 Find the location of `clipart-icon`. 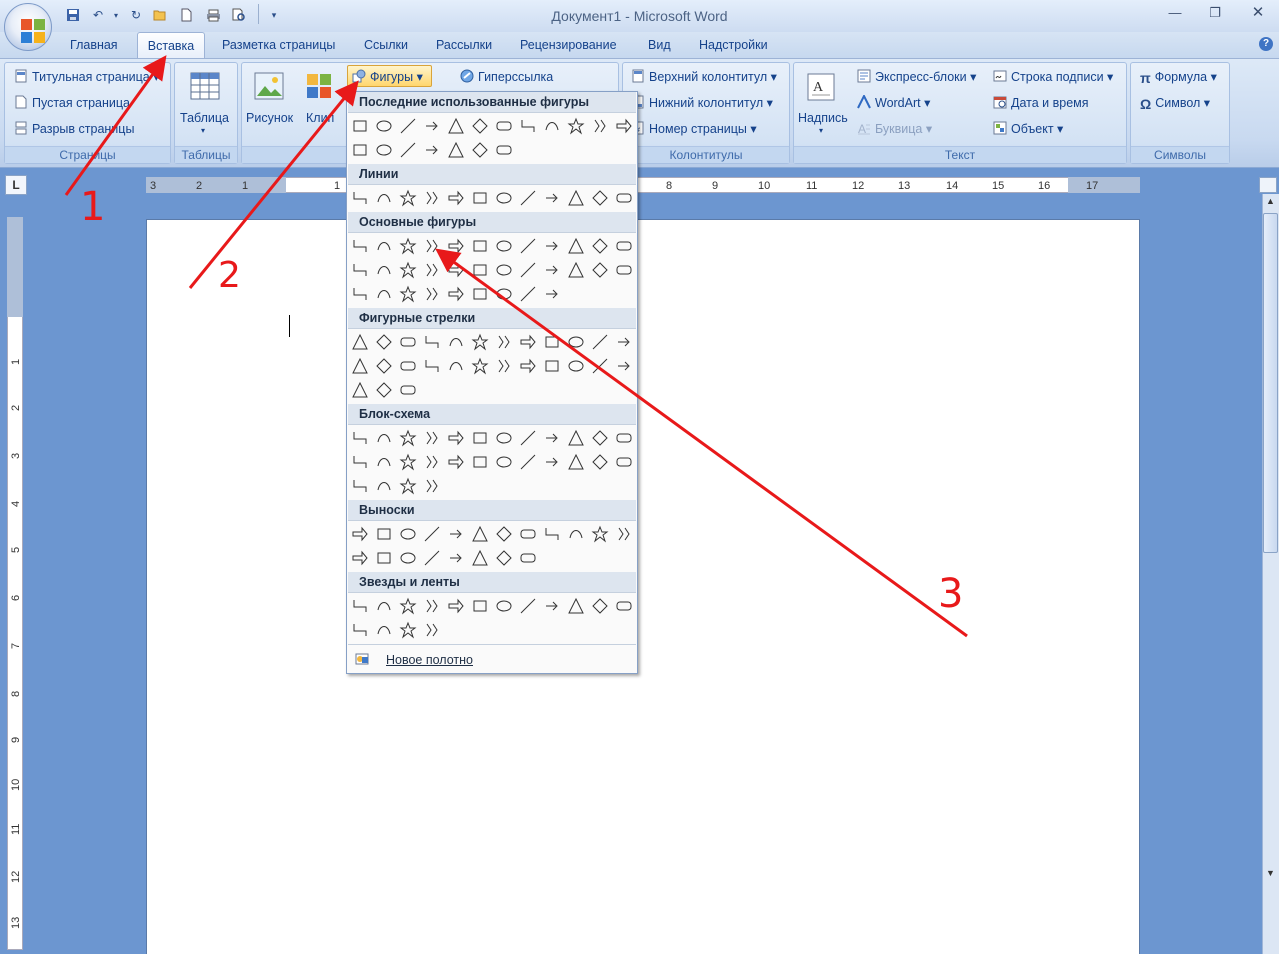

clipart-icon is located at coordinates (320, 86).